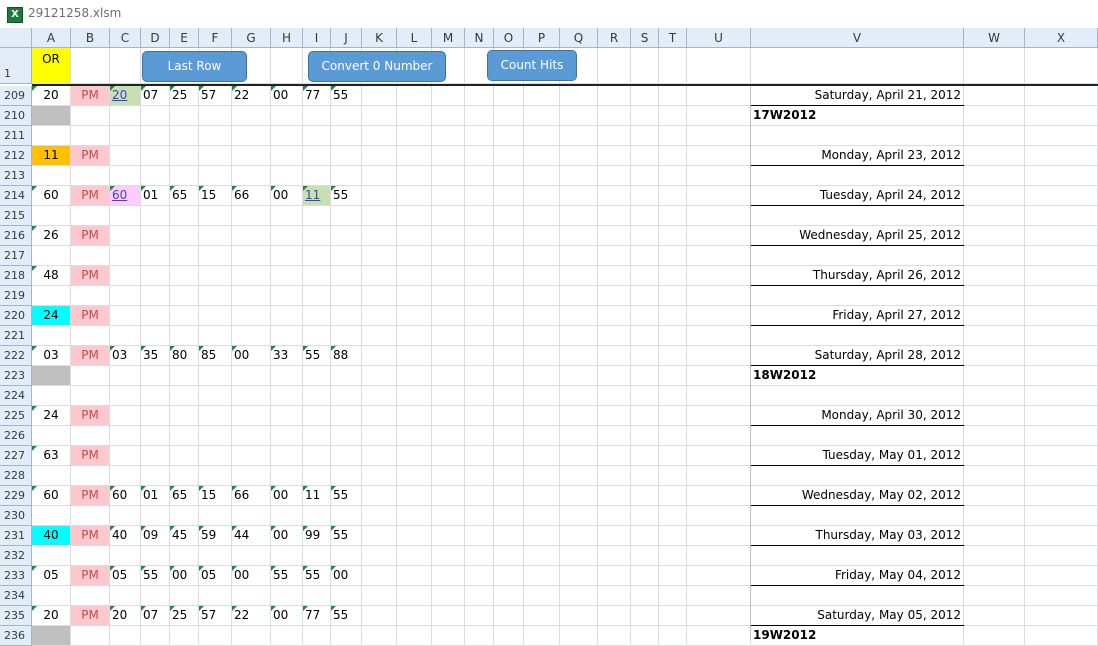 The image size is (1098, 646). What do you see at coordinates (155, 496) in the screenshot?
I see `number-cell: 01` at bounding box center [155, 496].